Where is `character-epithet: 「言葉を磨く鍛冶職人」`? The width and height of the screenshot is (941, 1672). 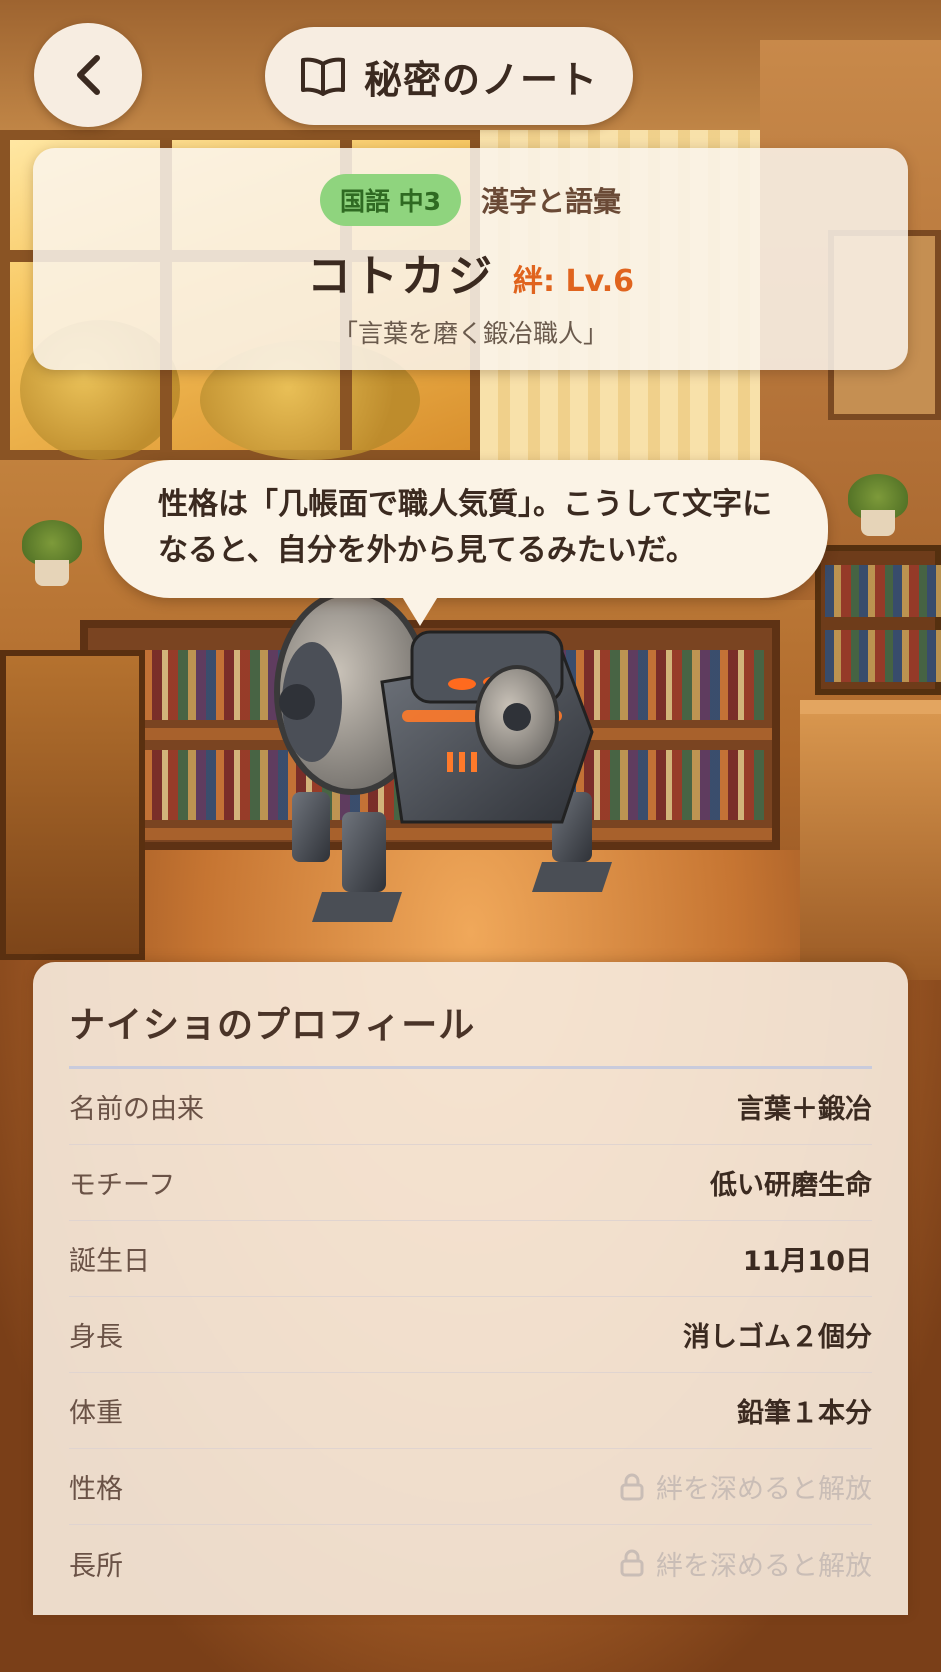
character-epithet: 「言葉を磨く鍛冶職人」 is located at coordinates (470, 333).